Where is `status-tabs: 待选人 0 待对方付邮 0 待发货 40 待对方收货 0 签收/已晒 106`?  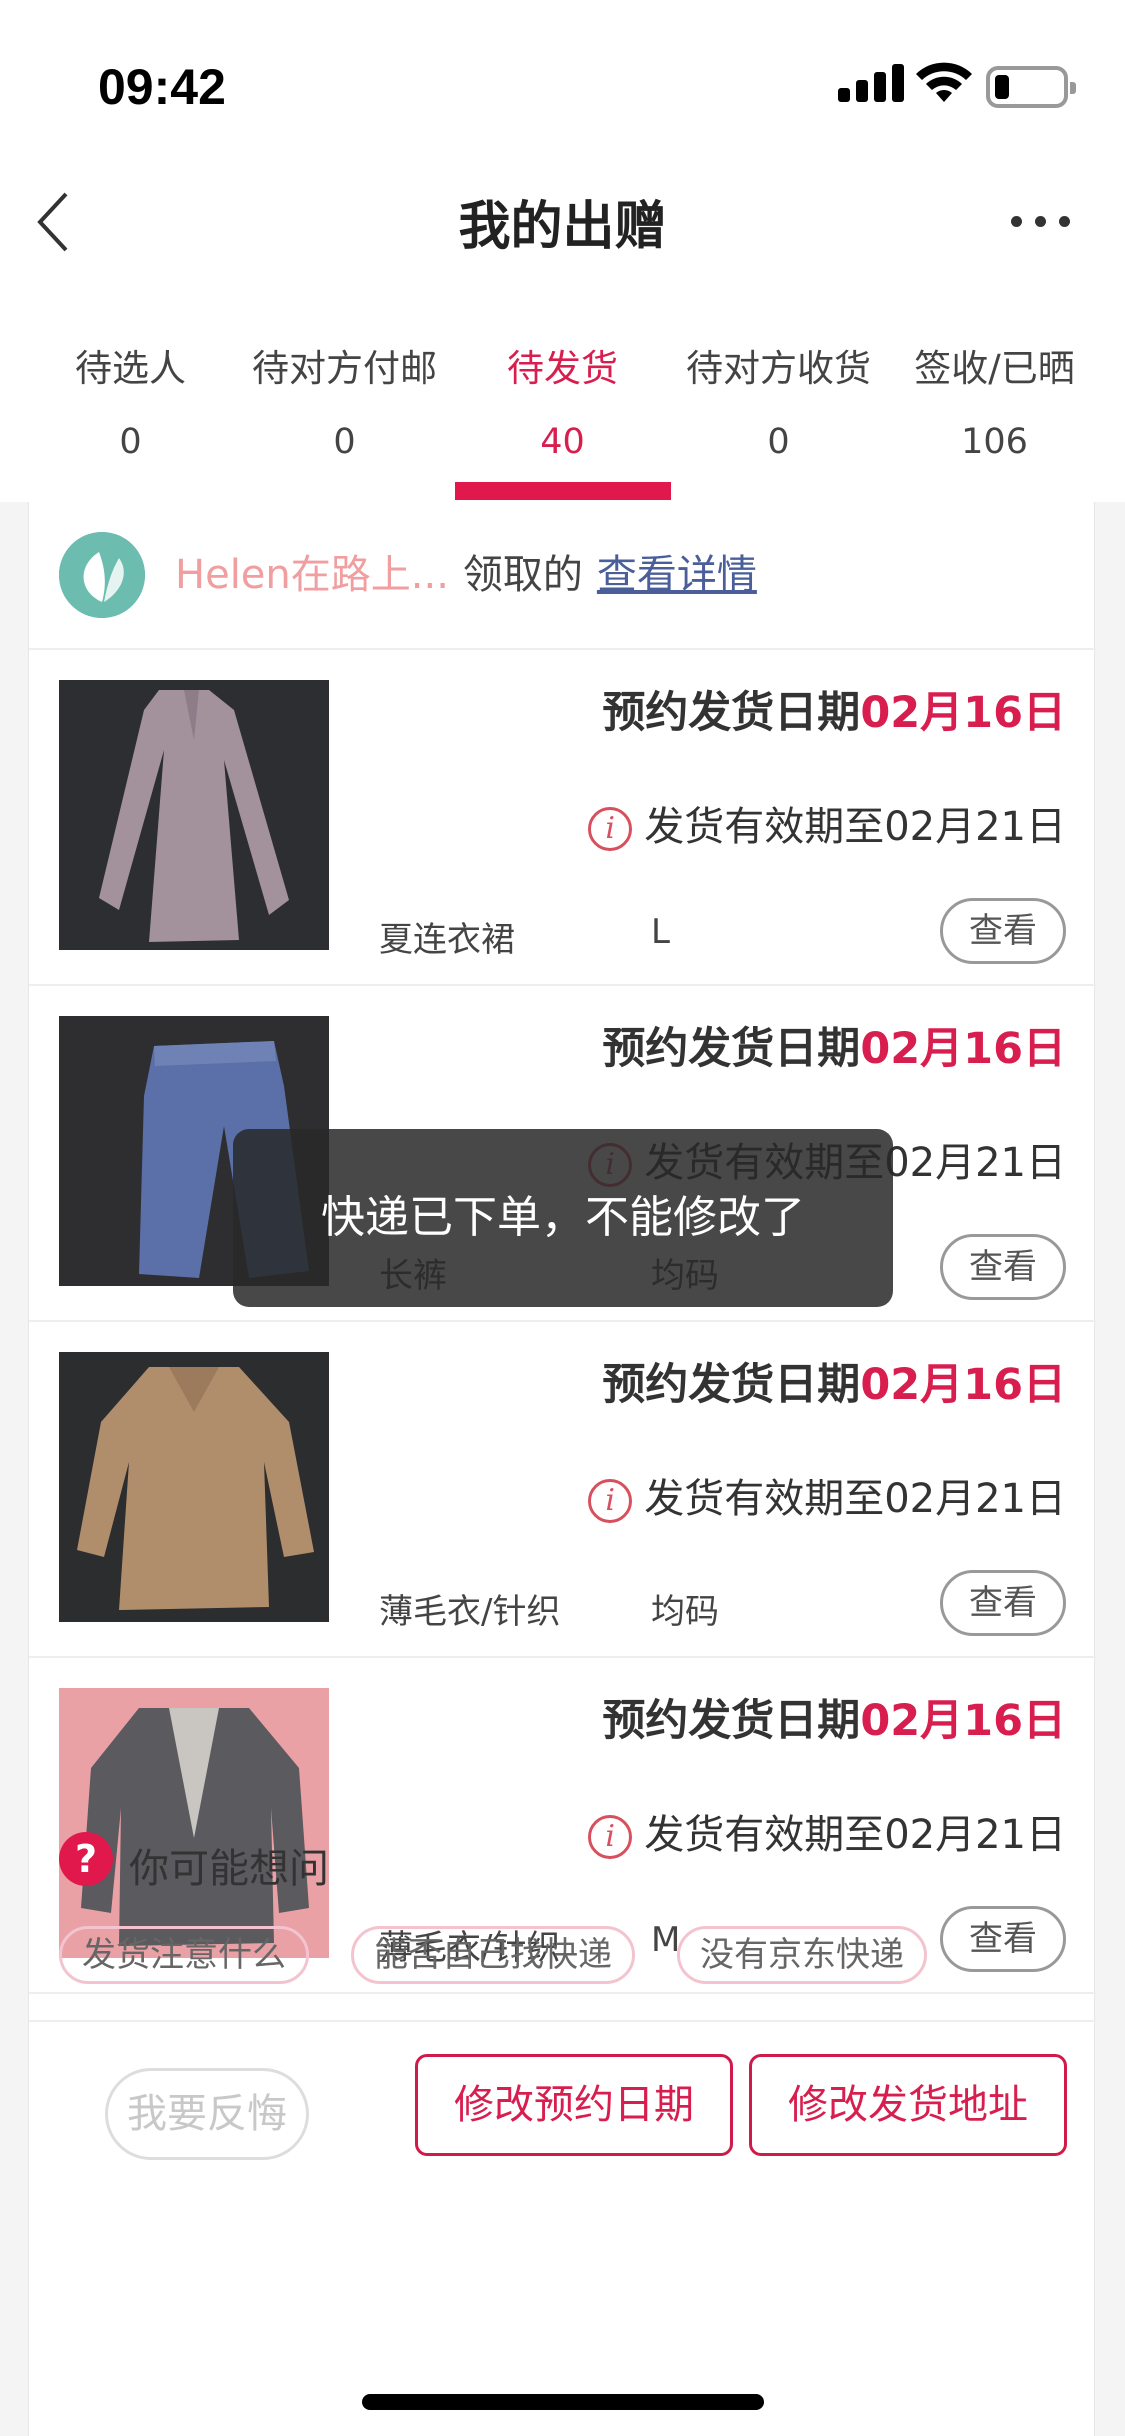 status-tabs: 待选人 0 待对方付邮 0 待发货 40 待对方收货 0 签收/已晒 106 is located at coordinates (562, 396).